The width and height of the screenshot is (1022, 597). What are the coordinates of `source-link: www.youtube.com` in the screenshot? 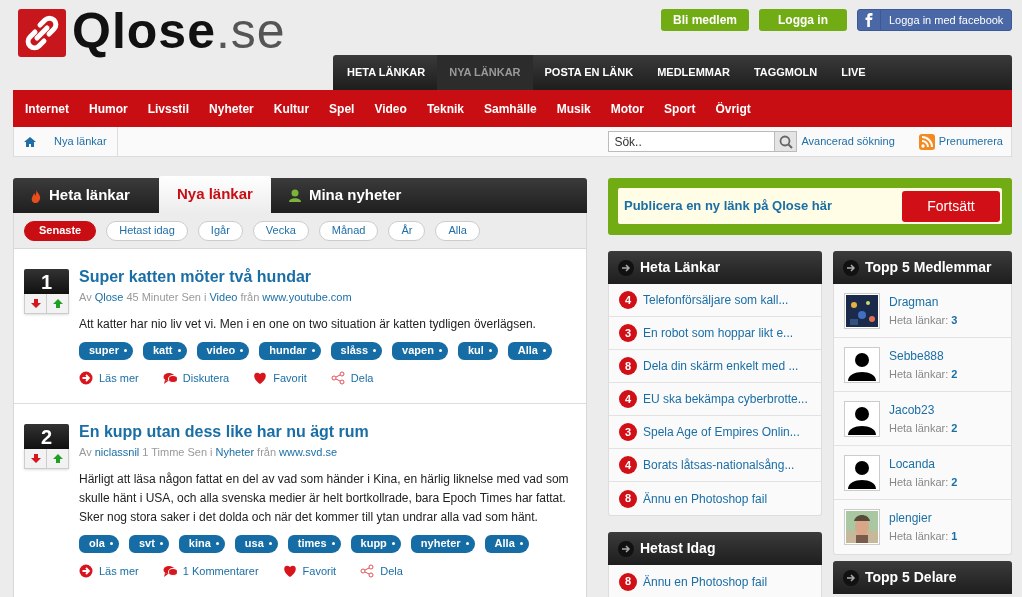 It's located at (307, 297).